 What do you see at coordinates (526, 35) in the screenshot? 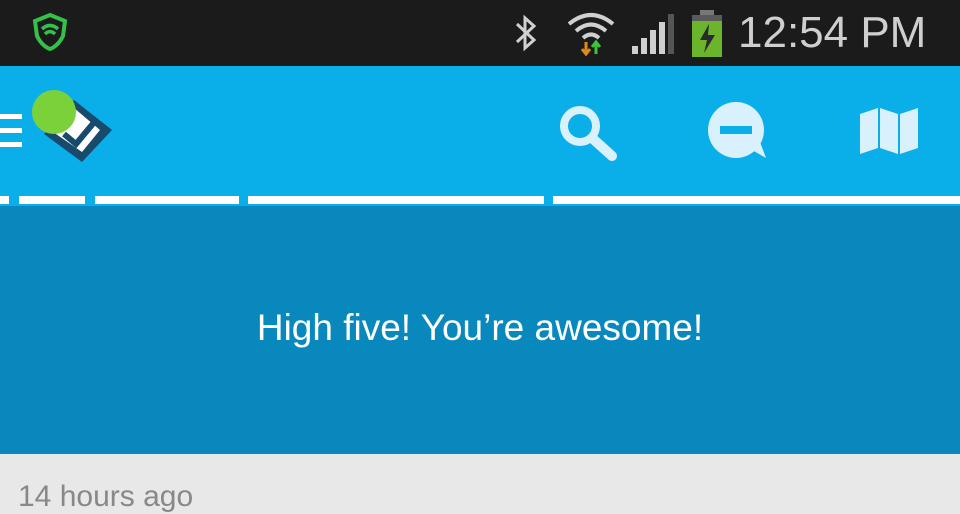
I see `bluetooth-icon` at bounding box center [526, 35].